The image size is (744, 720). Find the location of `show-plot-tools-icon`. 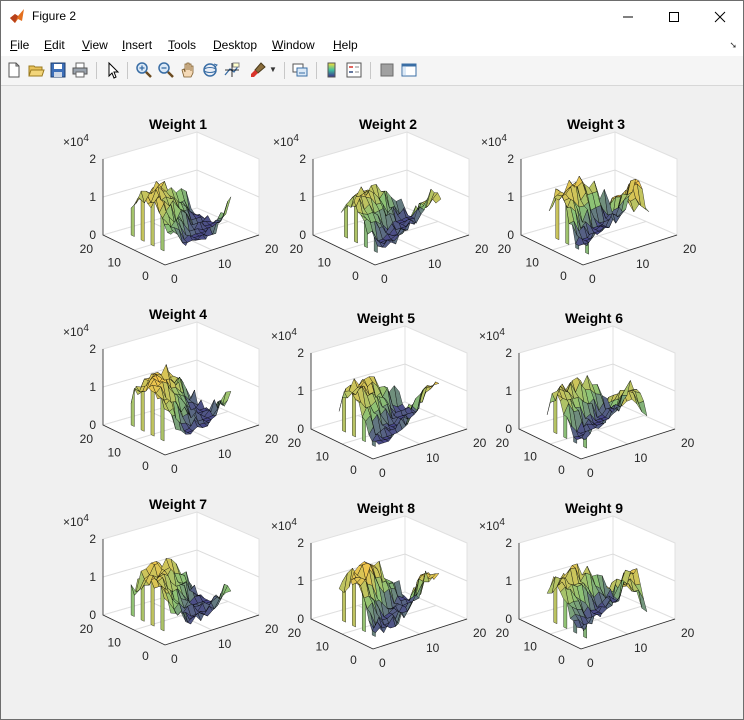

show-plot-tools-icon is located at coordinates (409, 70).